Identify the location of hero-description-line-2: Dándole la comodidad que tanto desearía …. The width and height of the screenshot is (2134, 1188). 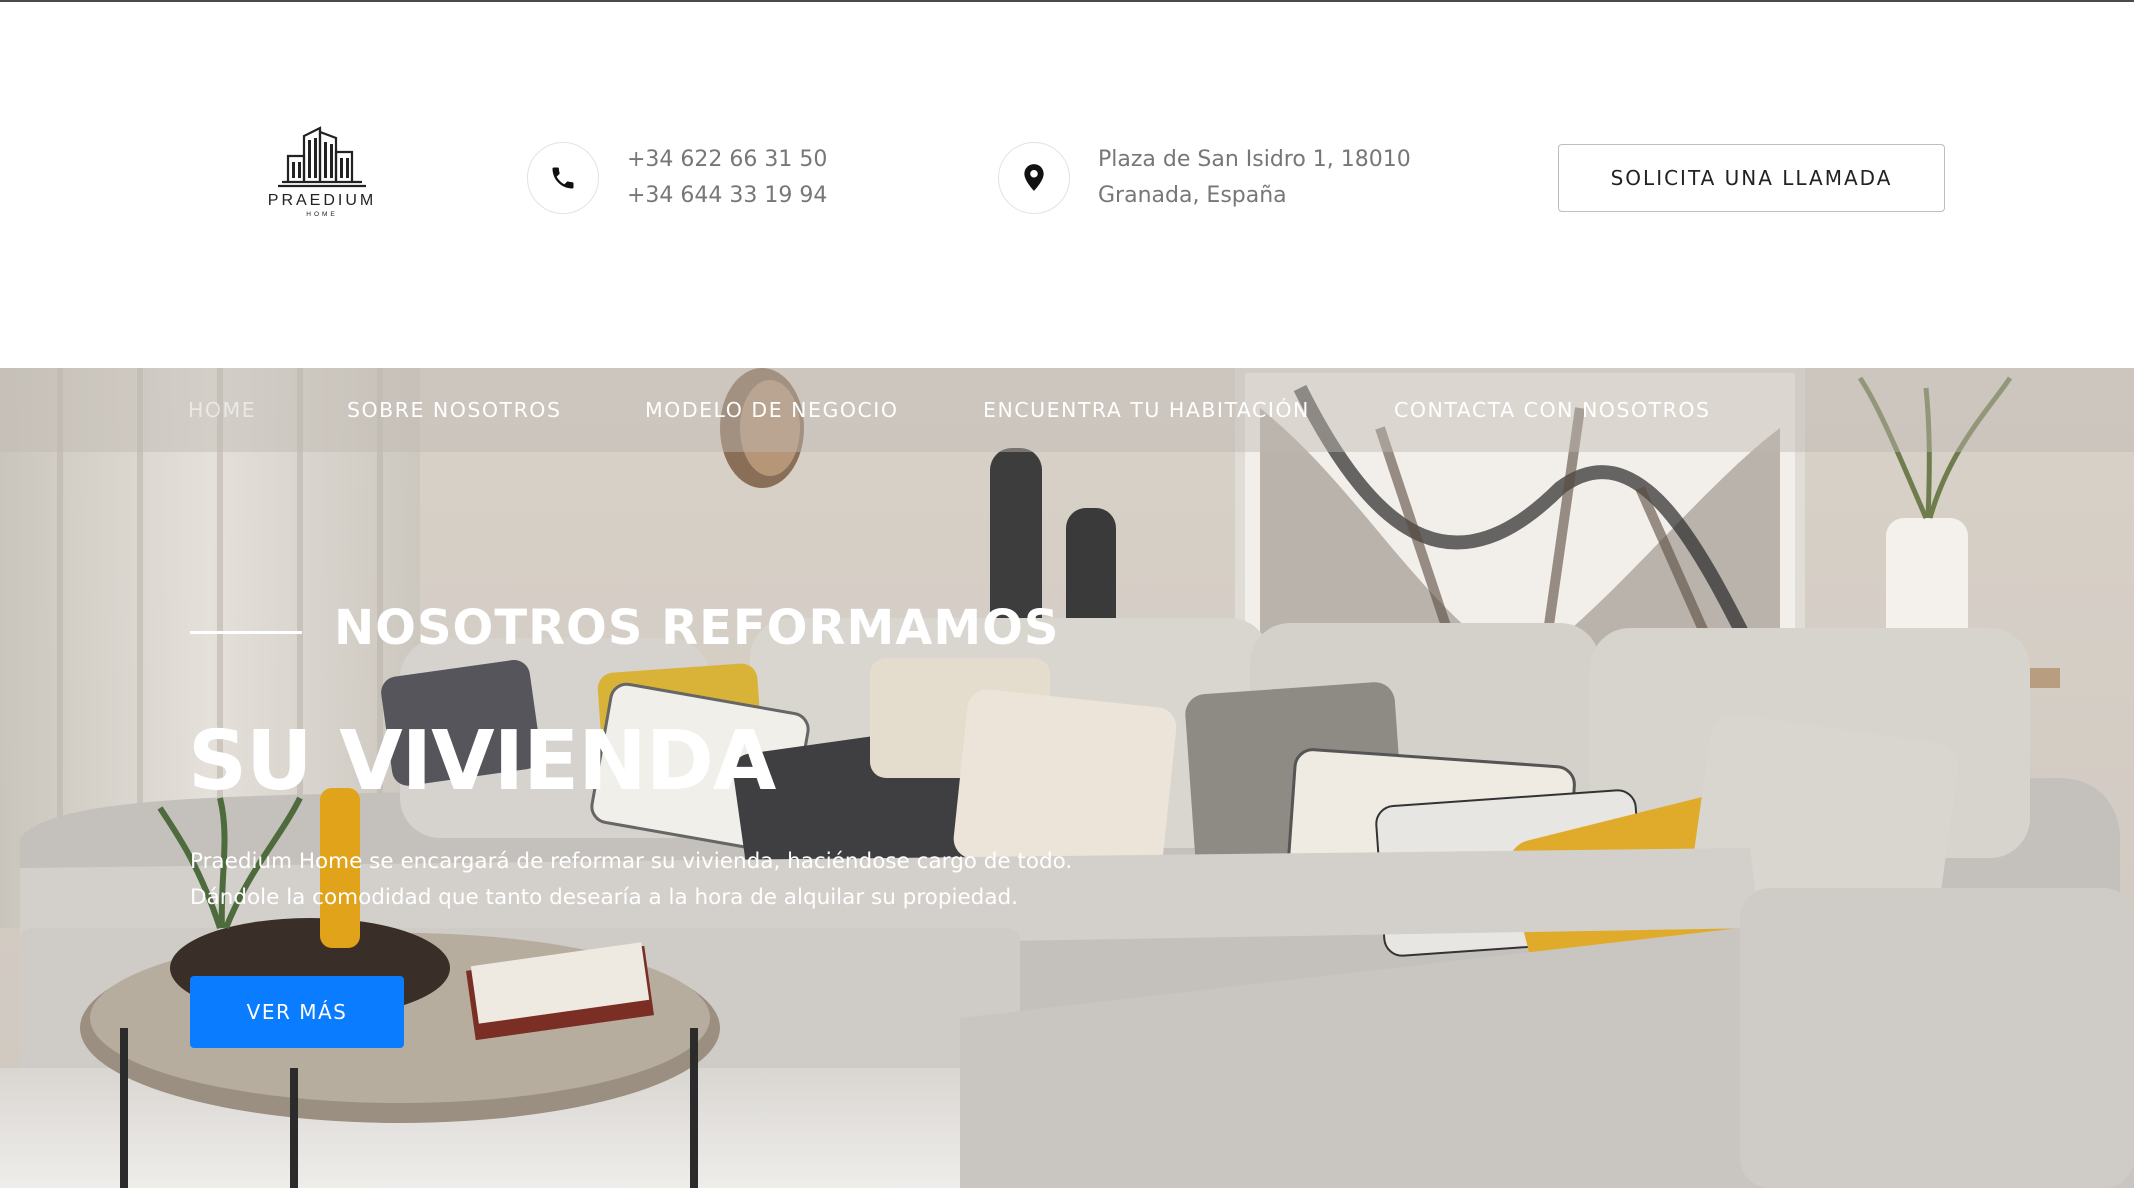
(604, 897).